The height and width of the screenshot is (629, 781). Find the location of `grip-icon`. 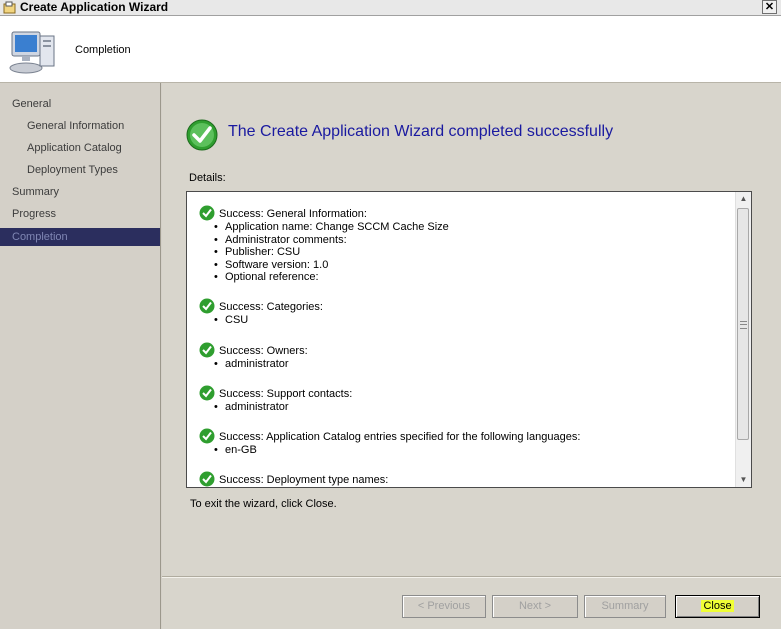

grip-icon is located at coordinates (743, 325).